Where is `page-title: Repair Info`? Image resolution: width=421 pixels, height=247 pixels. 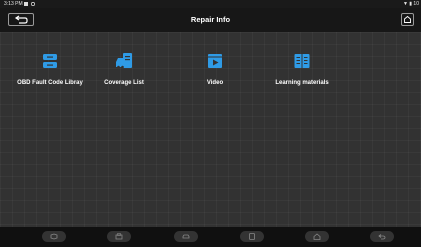
page-title: Repair Info is located at coordinates (210, 19).